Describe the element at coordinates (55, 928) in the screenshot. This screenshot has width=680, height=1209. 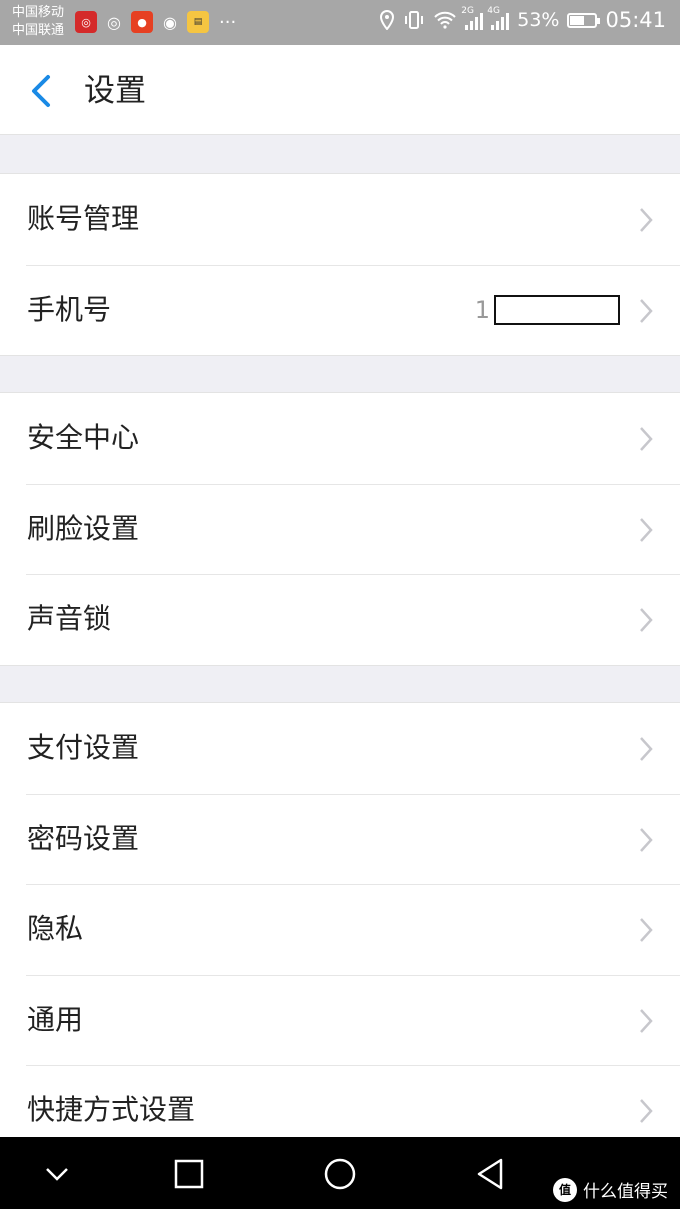
I see `settings-item-label: 隐私` at that location.